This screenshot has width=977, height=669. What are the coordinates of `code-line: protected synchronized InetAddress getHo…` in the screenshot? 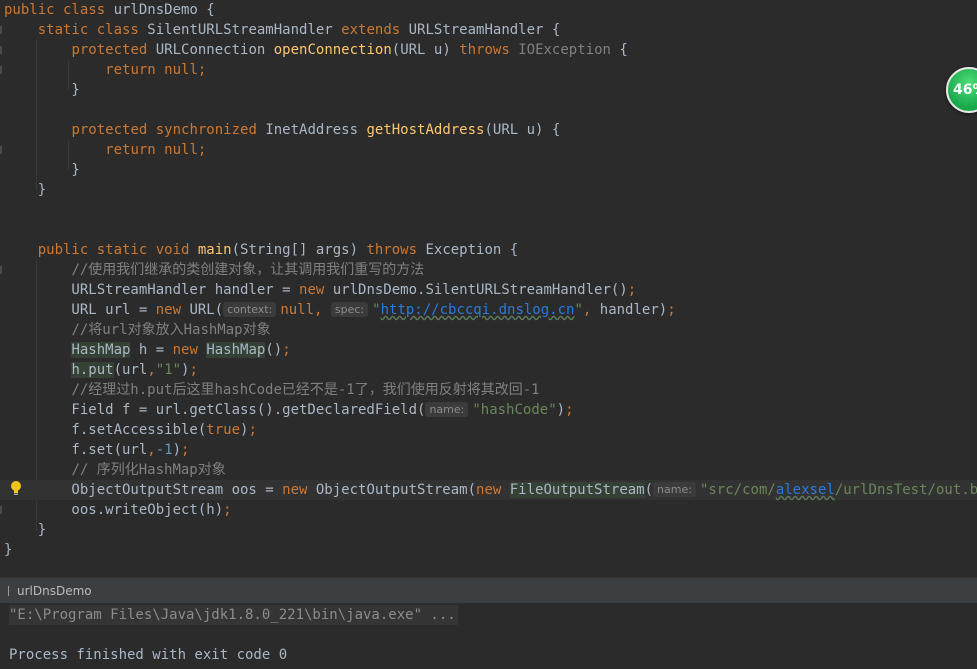 It's located at (488, 130).